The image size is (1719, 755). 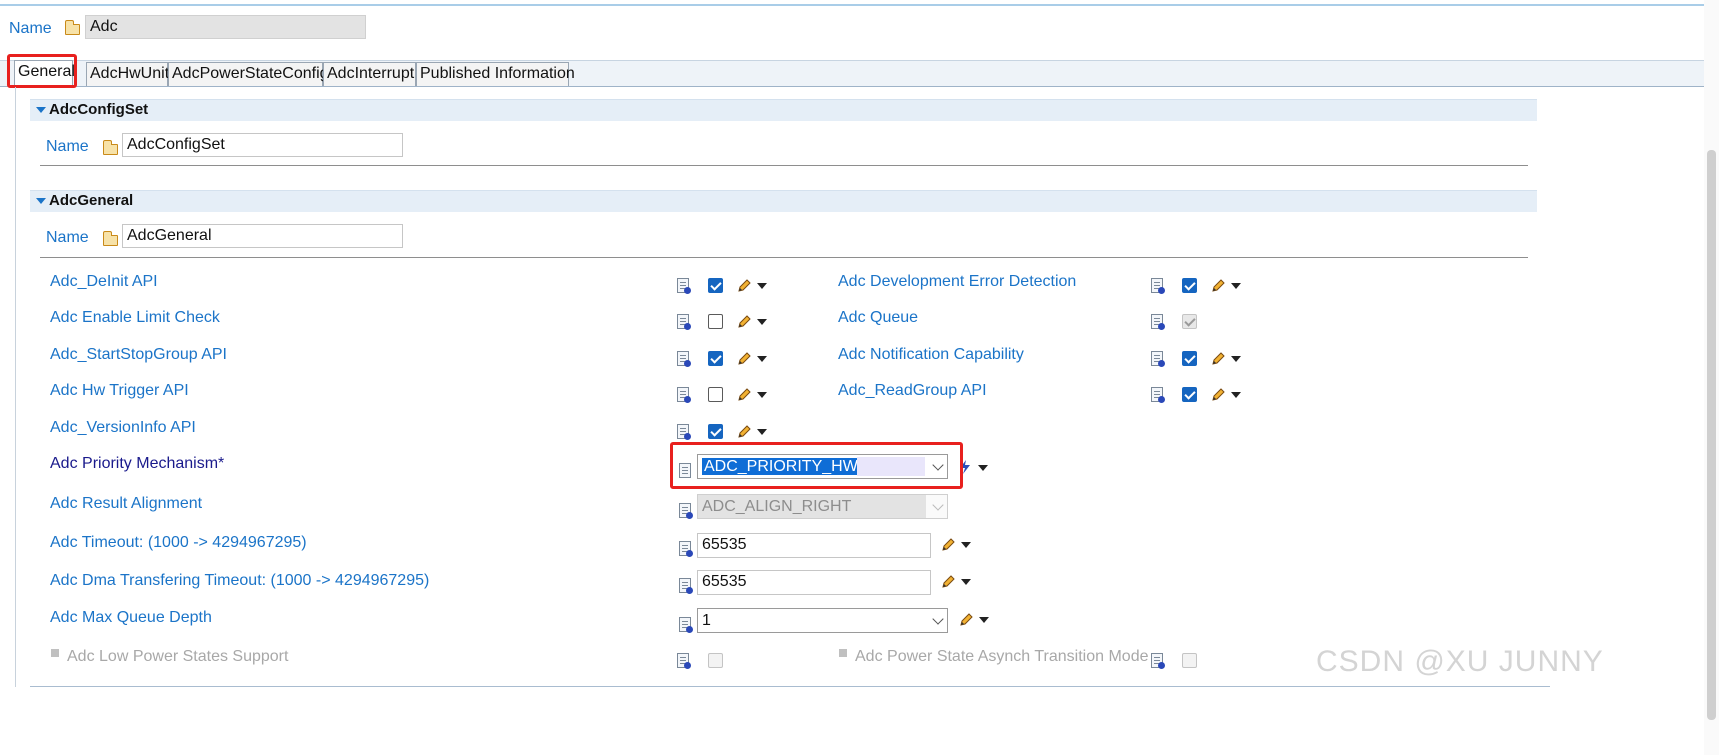 I want to click on queue-depth-value: 1, so click(x=706, y=620).